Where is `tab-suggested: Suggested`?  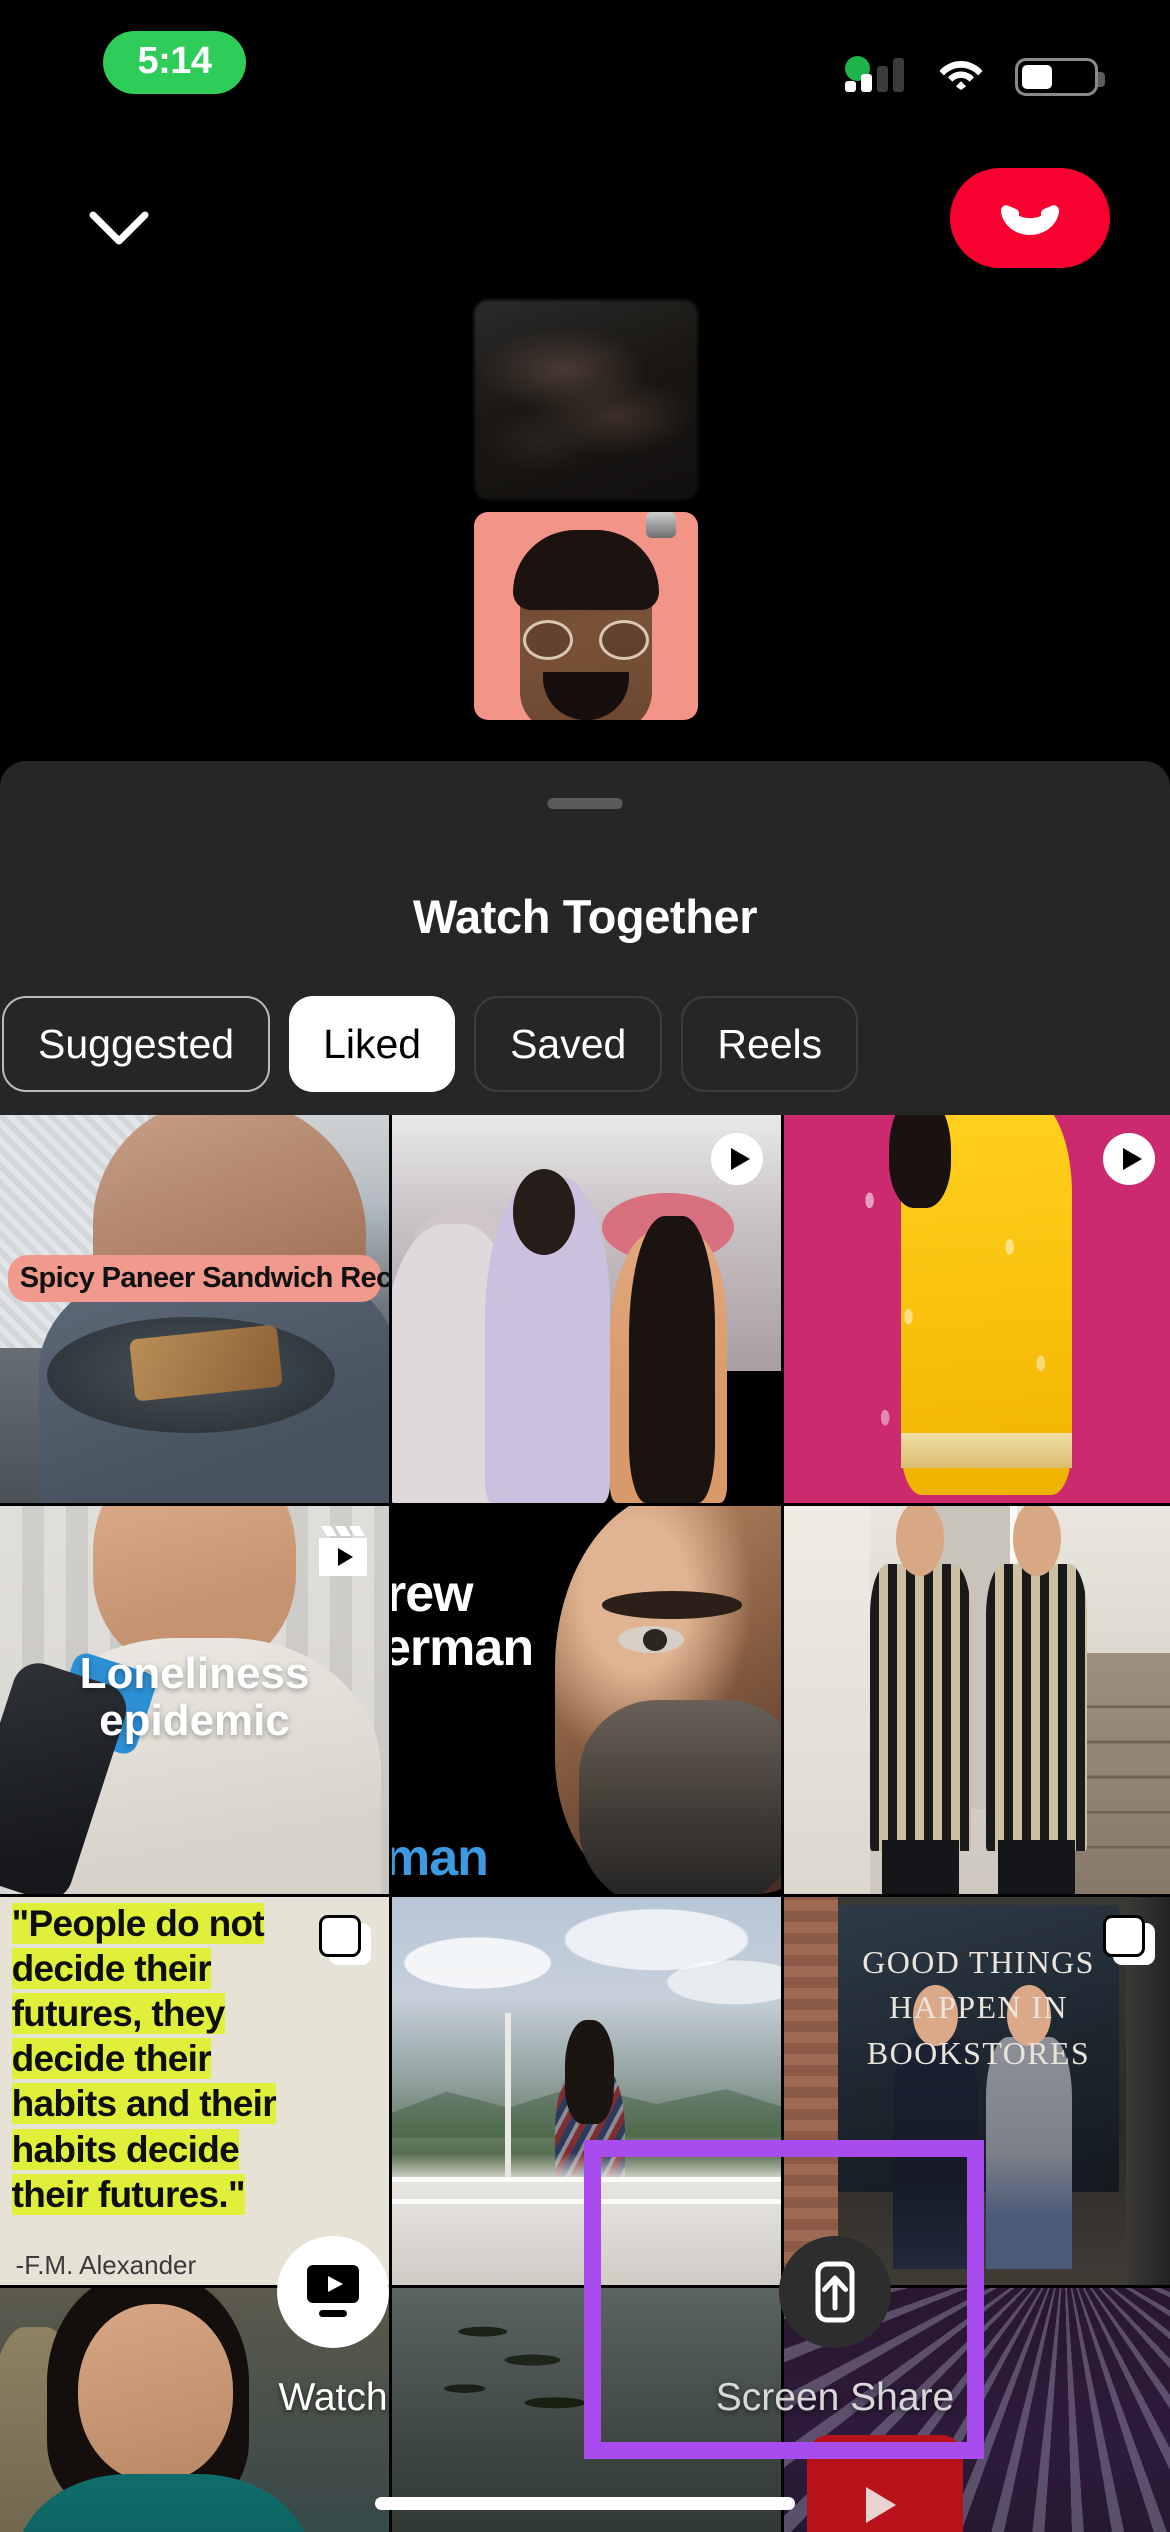
tab-suggested: Suggested is located at coordinates (136, 1044).